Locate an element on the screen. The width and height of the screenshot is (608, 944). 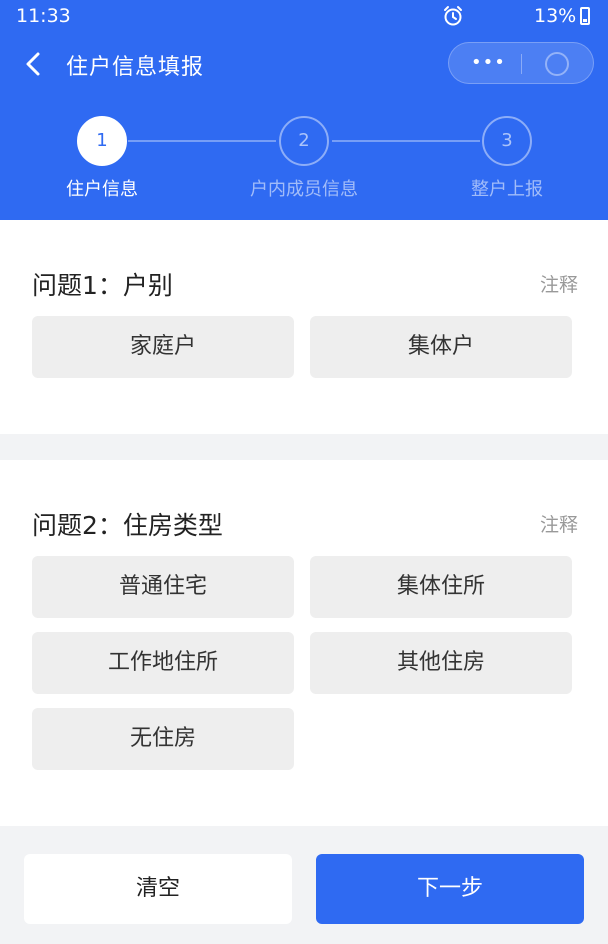
step-1: 1 住户信息 is located at coordinates (102, 158).